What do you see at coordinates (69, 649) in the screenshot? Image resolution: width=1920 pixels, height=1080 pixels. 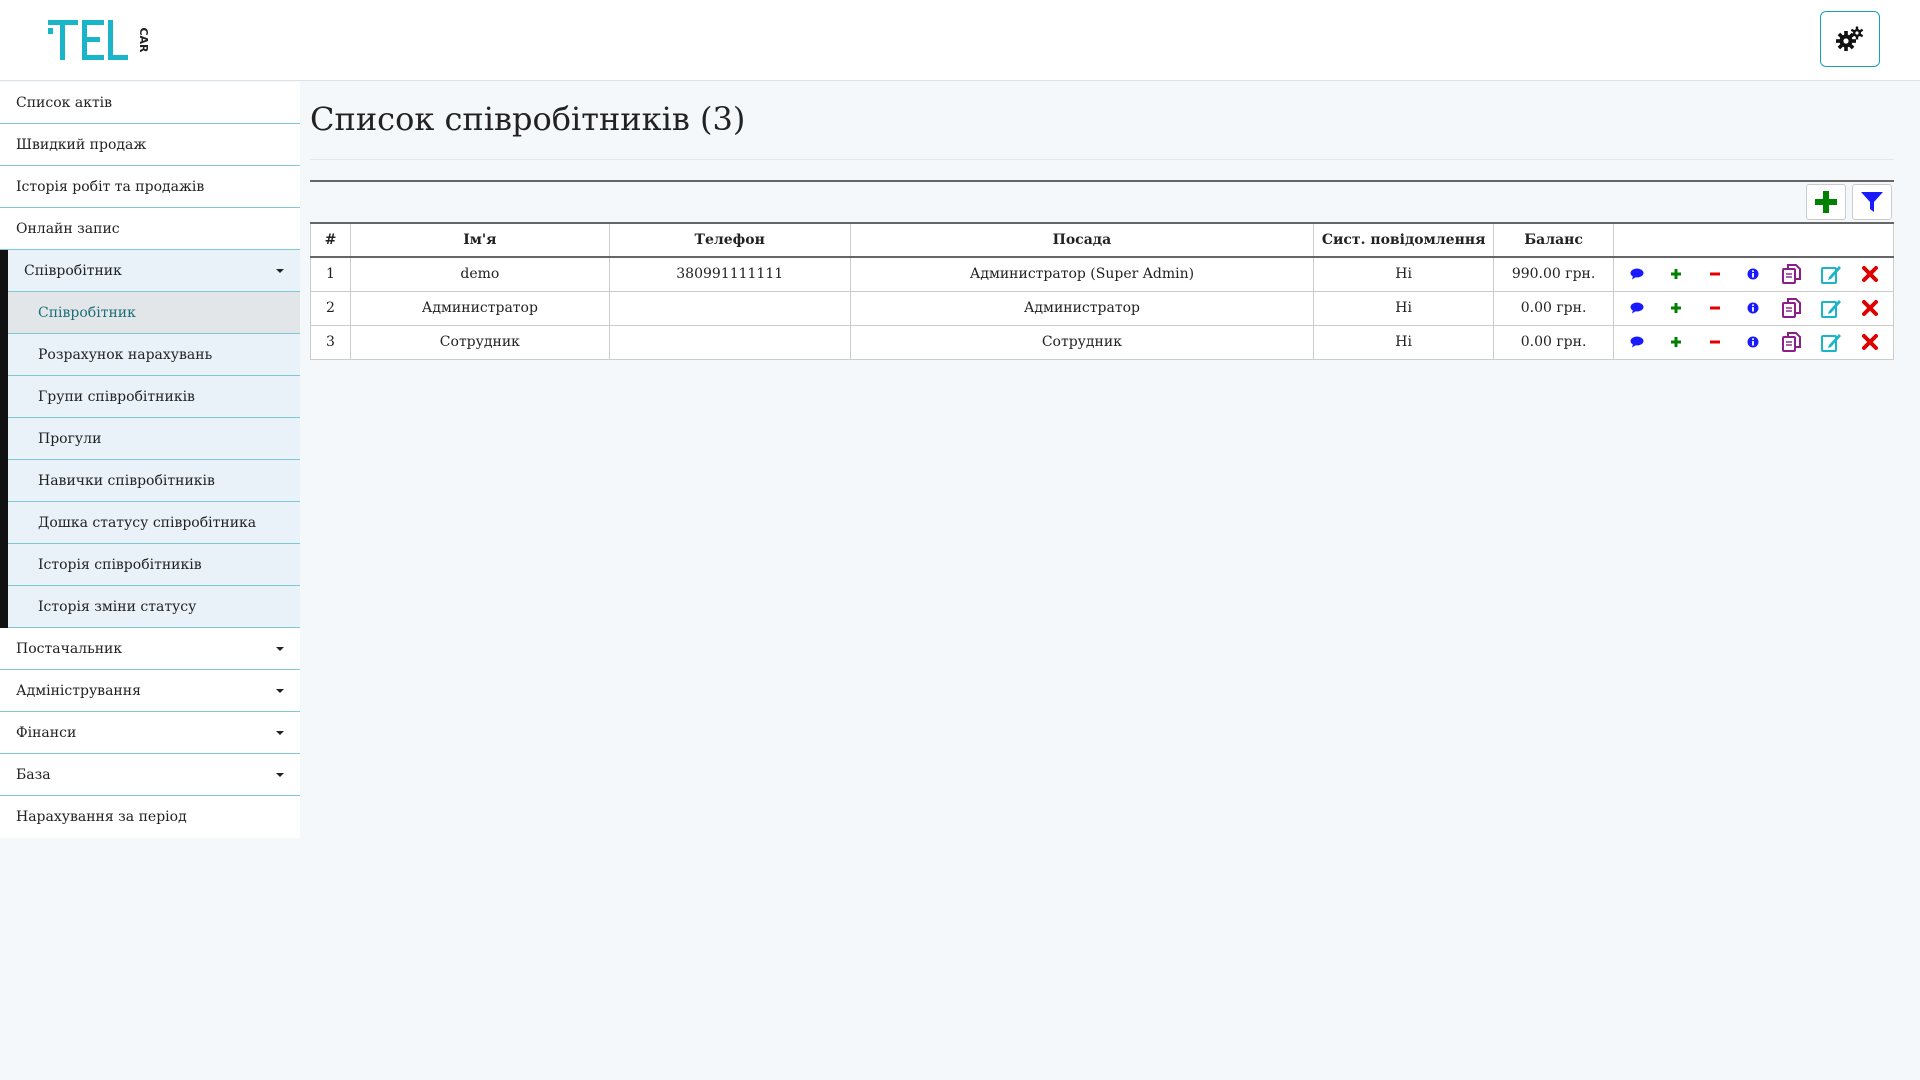 I see `sidebar-item-label: Постачальник` at bounding box center [69, 649].